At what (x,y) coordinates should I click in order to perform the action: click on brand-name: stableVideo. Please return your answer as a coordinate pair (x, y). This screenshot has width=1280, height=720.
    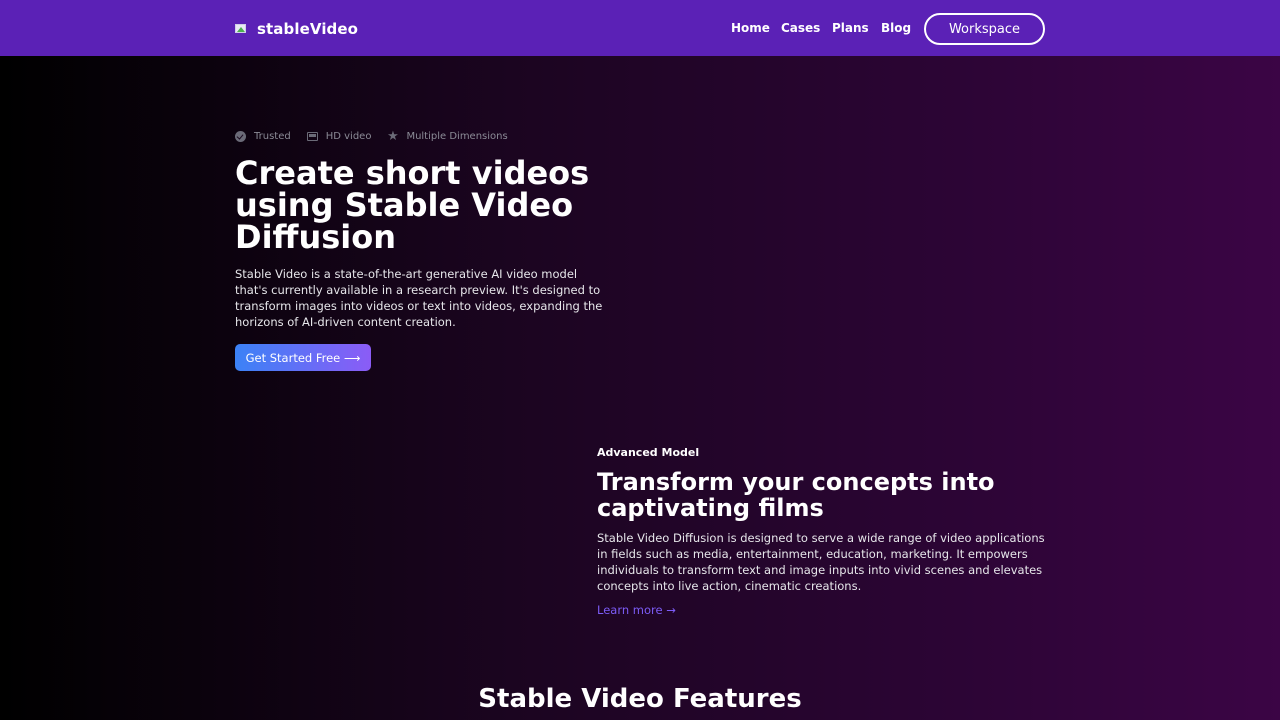
    Looking at the image, I should click on (307, 29).